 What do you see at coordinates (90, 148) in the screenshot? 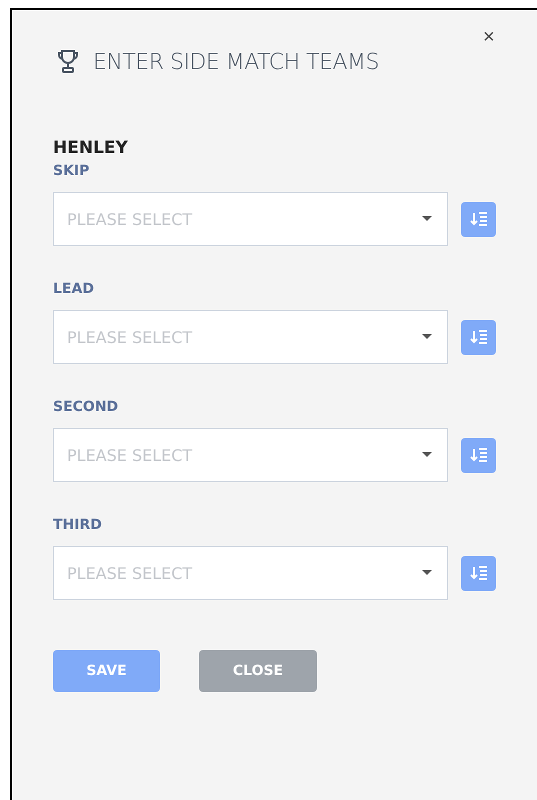
I see `team-name: HENLEY` at bounding box center [90, 148].